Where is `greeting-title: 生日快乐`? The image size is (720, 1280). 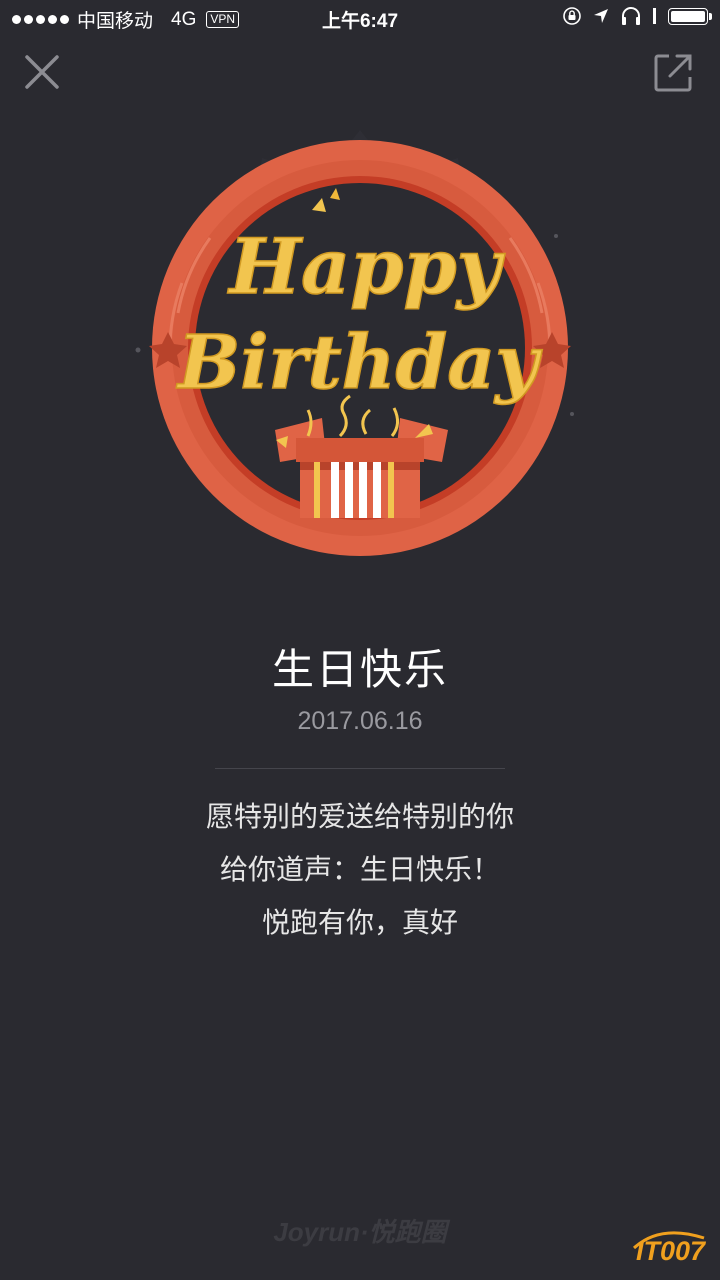 greeting-title: 生日快乐 is located at coordinates (359, 669).